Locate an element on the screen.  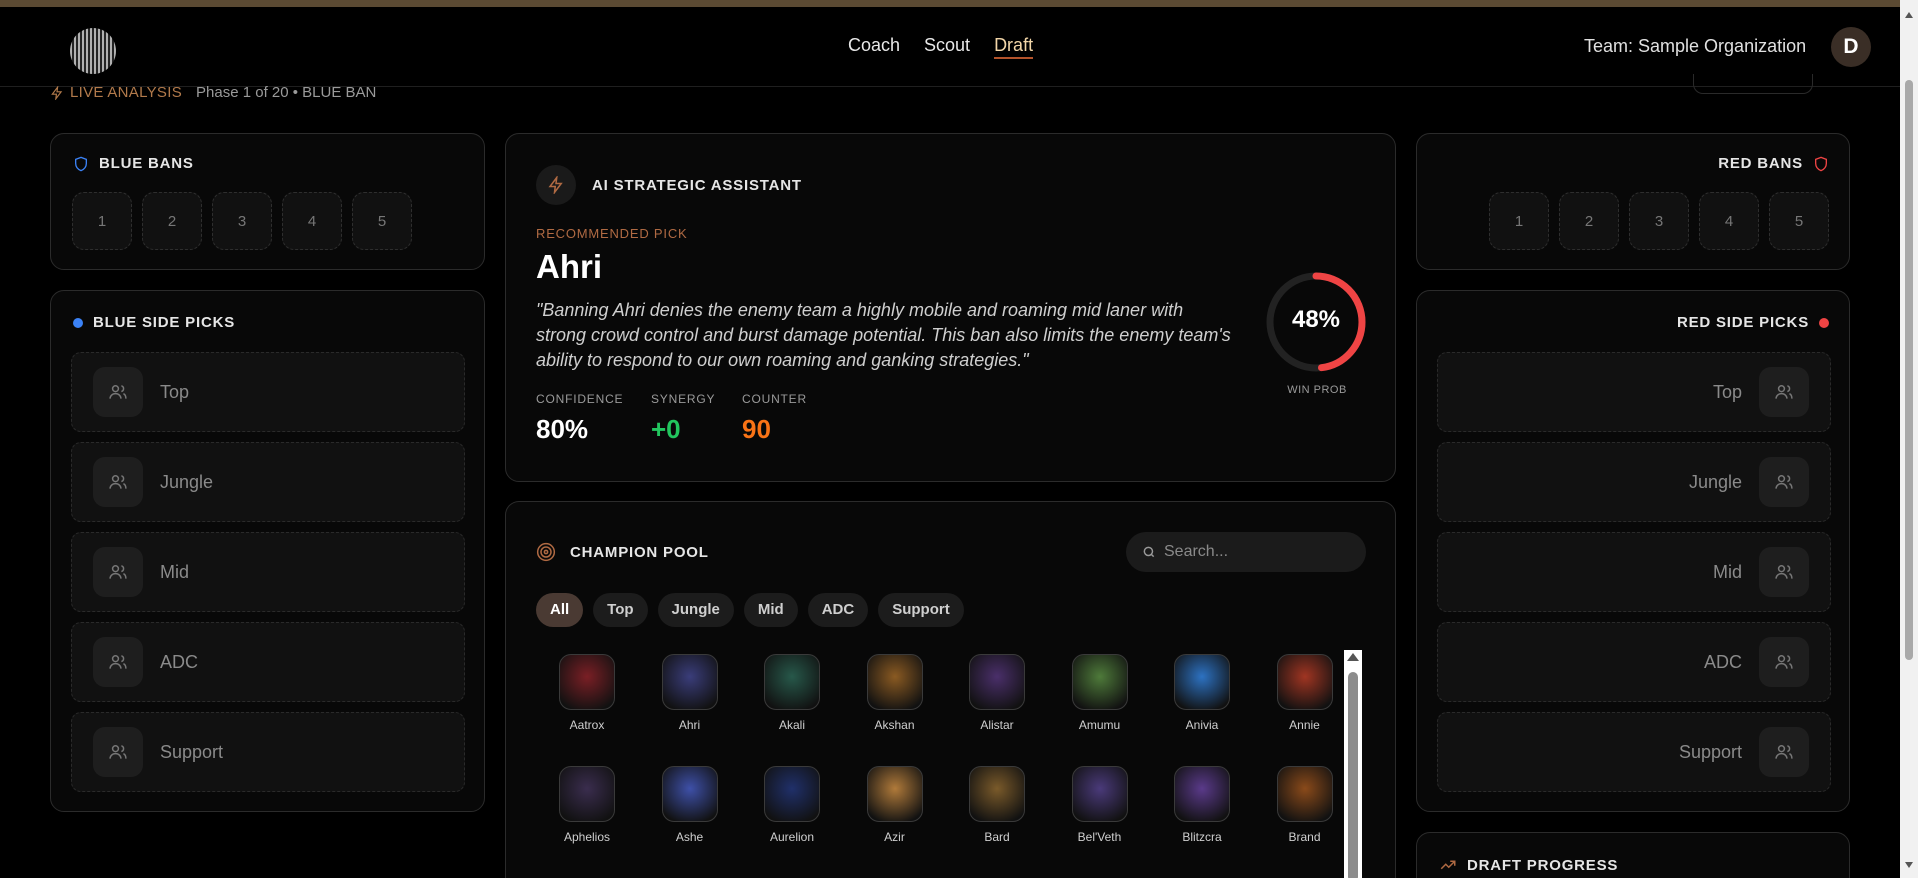
champion-card: Akshan is located at coordinates (895, 693).